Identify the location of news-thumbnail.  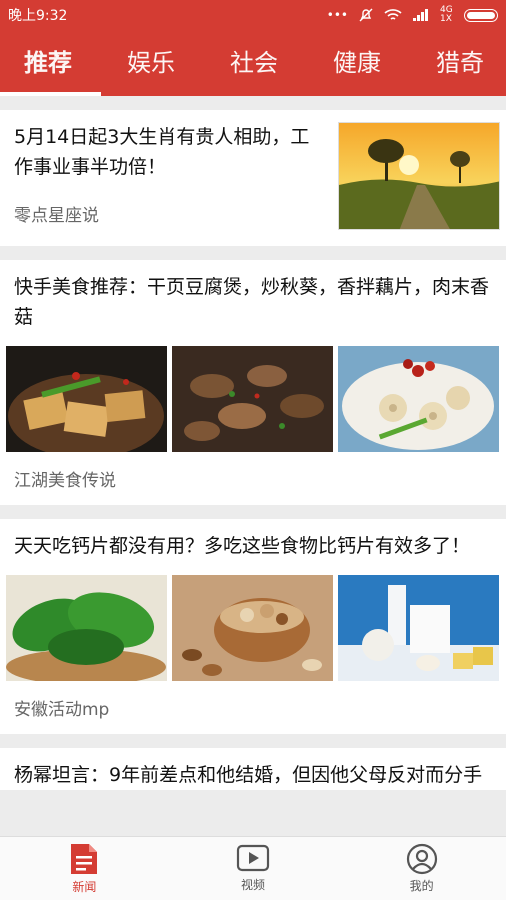
(419, 176).